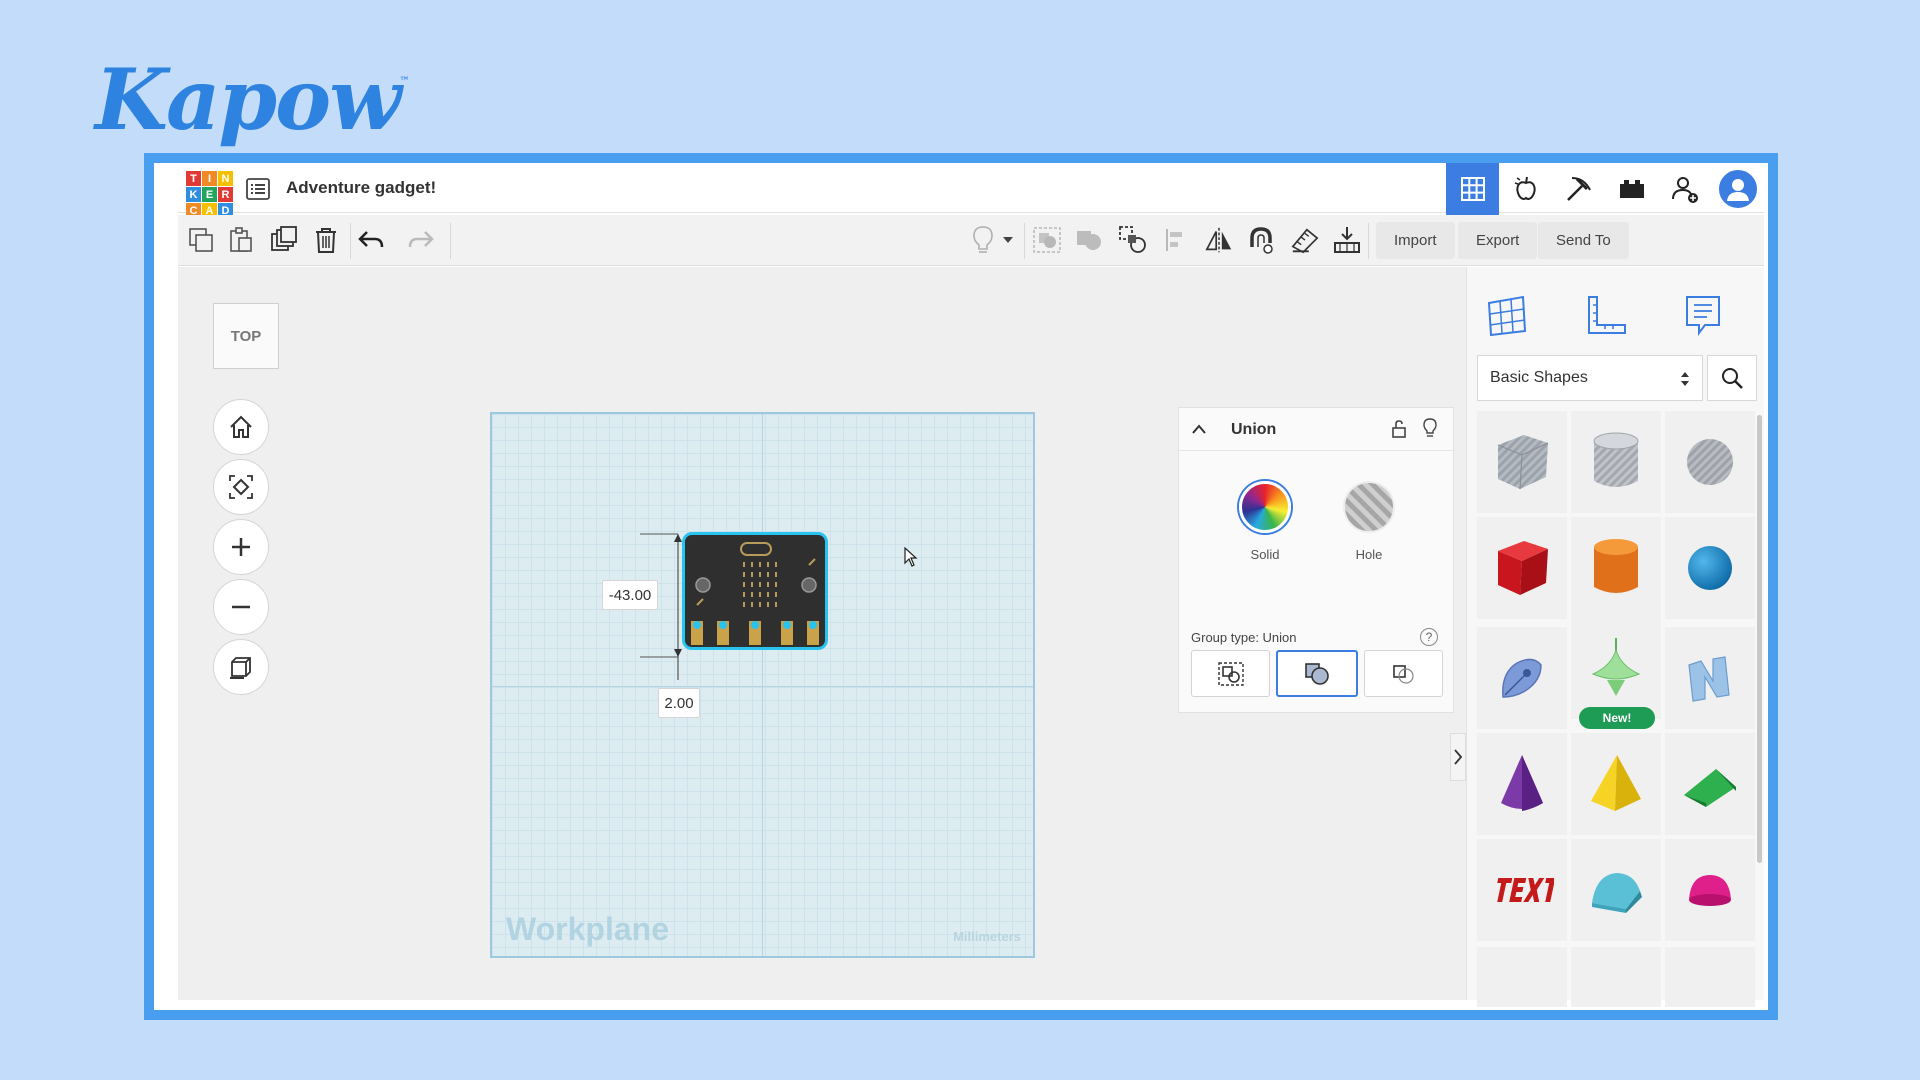  I want to click on zoom-in-button, so click(241, 547).